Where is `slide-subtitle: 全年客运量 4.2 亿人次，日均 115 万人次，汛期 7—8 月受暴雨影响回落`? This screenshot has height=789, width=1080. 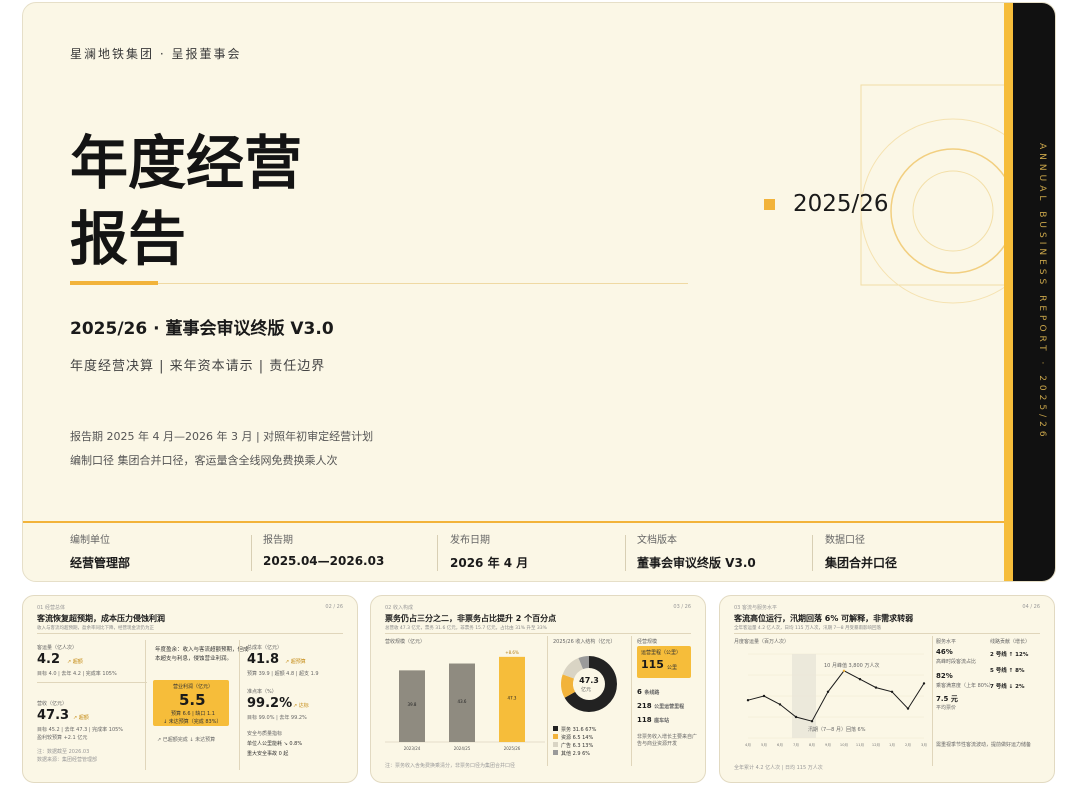
slide-subtitle: 全年客运量 4.2 亿人次，日均 115 万人次，汛期 7—8 月受暴雨影响回落 is located at coordinates (808, 628).